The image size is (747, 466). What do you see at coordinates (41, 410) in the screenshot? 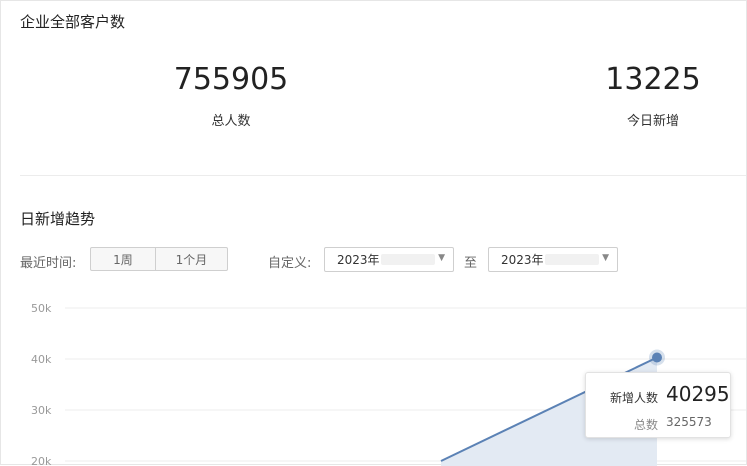
I see `y-tick-label: 30k` at bounding box center [41, 410].